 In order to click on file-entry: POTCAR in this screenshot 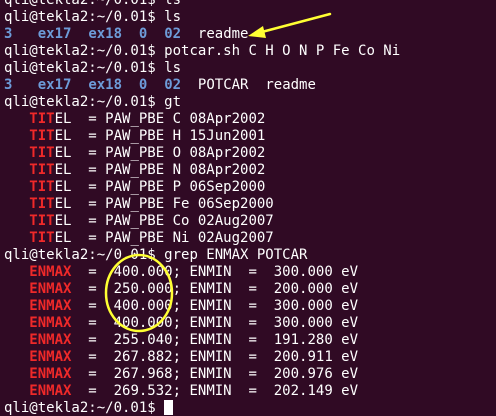, I will do `click(223, 85)`.